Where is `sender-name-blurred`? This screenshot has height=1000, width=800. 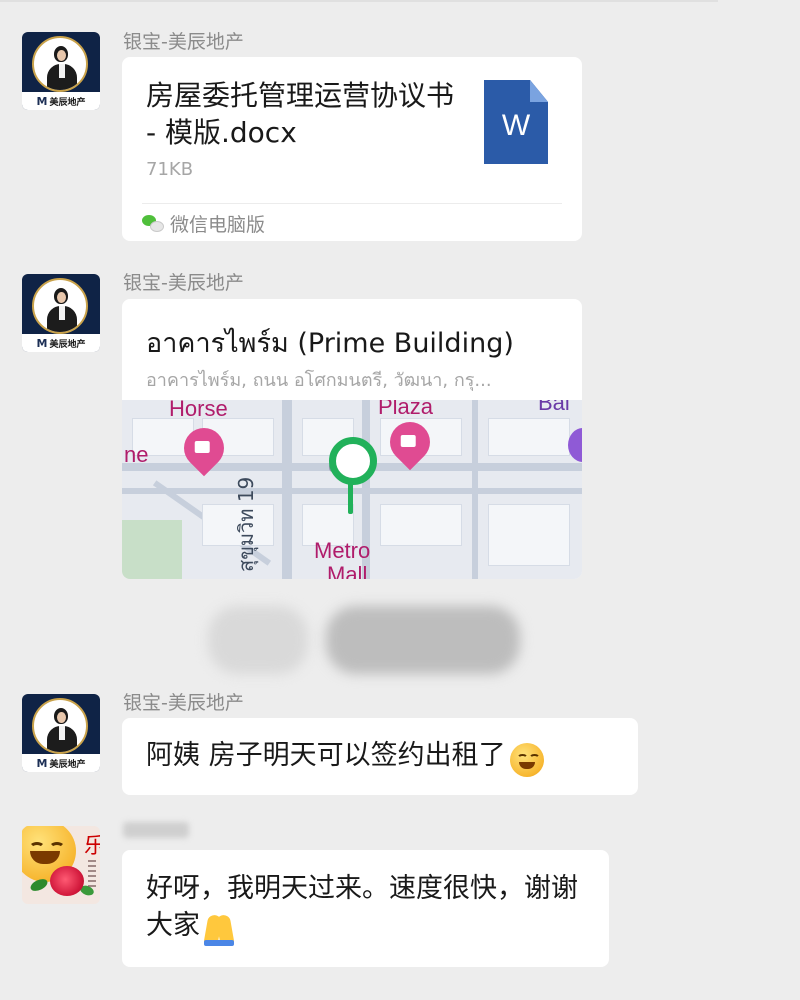 sender-name-blurred is located at coordinates (156, 830).